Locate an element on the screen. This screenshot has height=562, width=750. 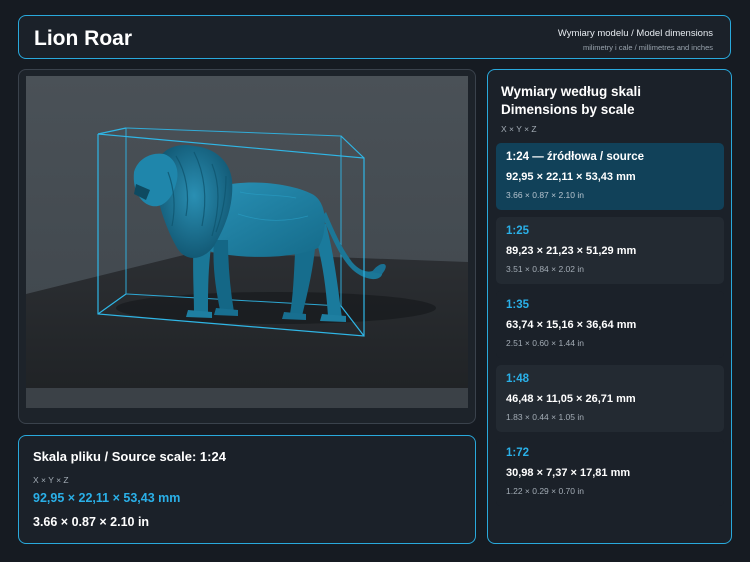
scale-label: 1:25 is located at coordinates (518, 231).